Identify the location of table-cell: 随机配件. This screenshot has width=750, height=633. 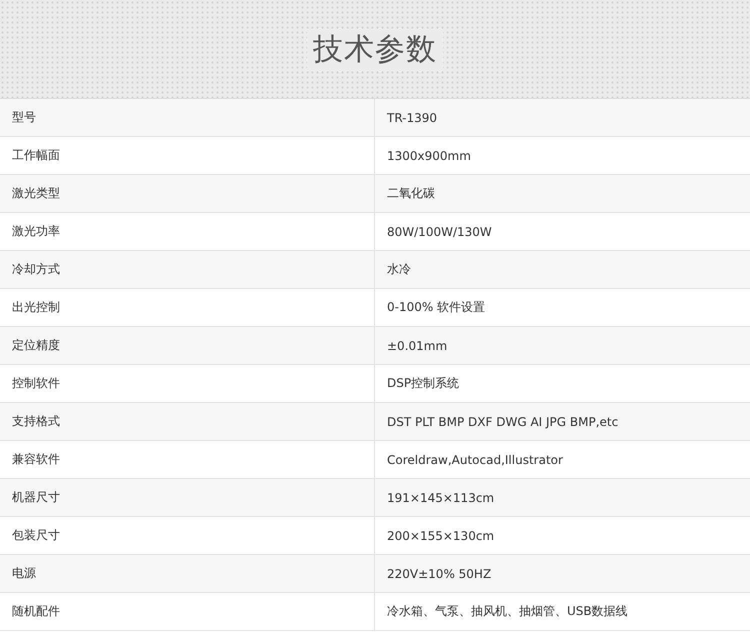
(187, 611).